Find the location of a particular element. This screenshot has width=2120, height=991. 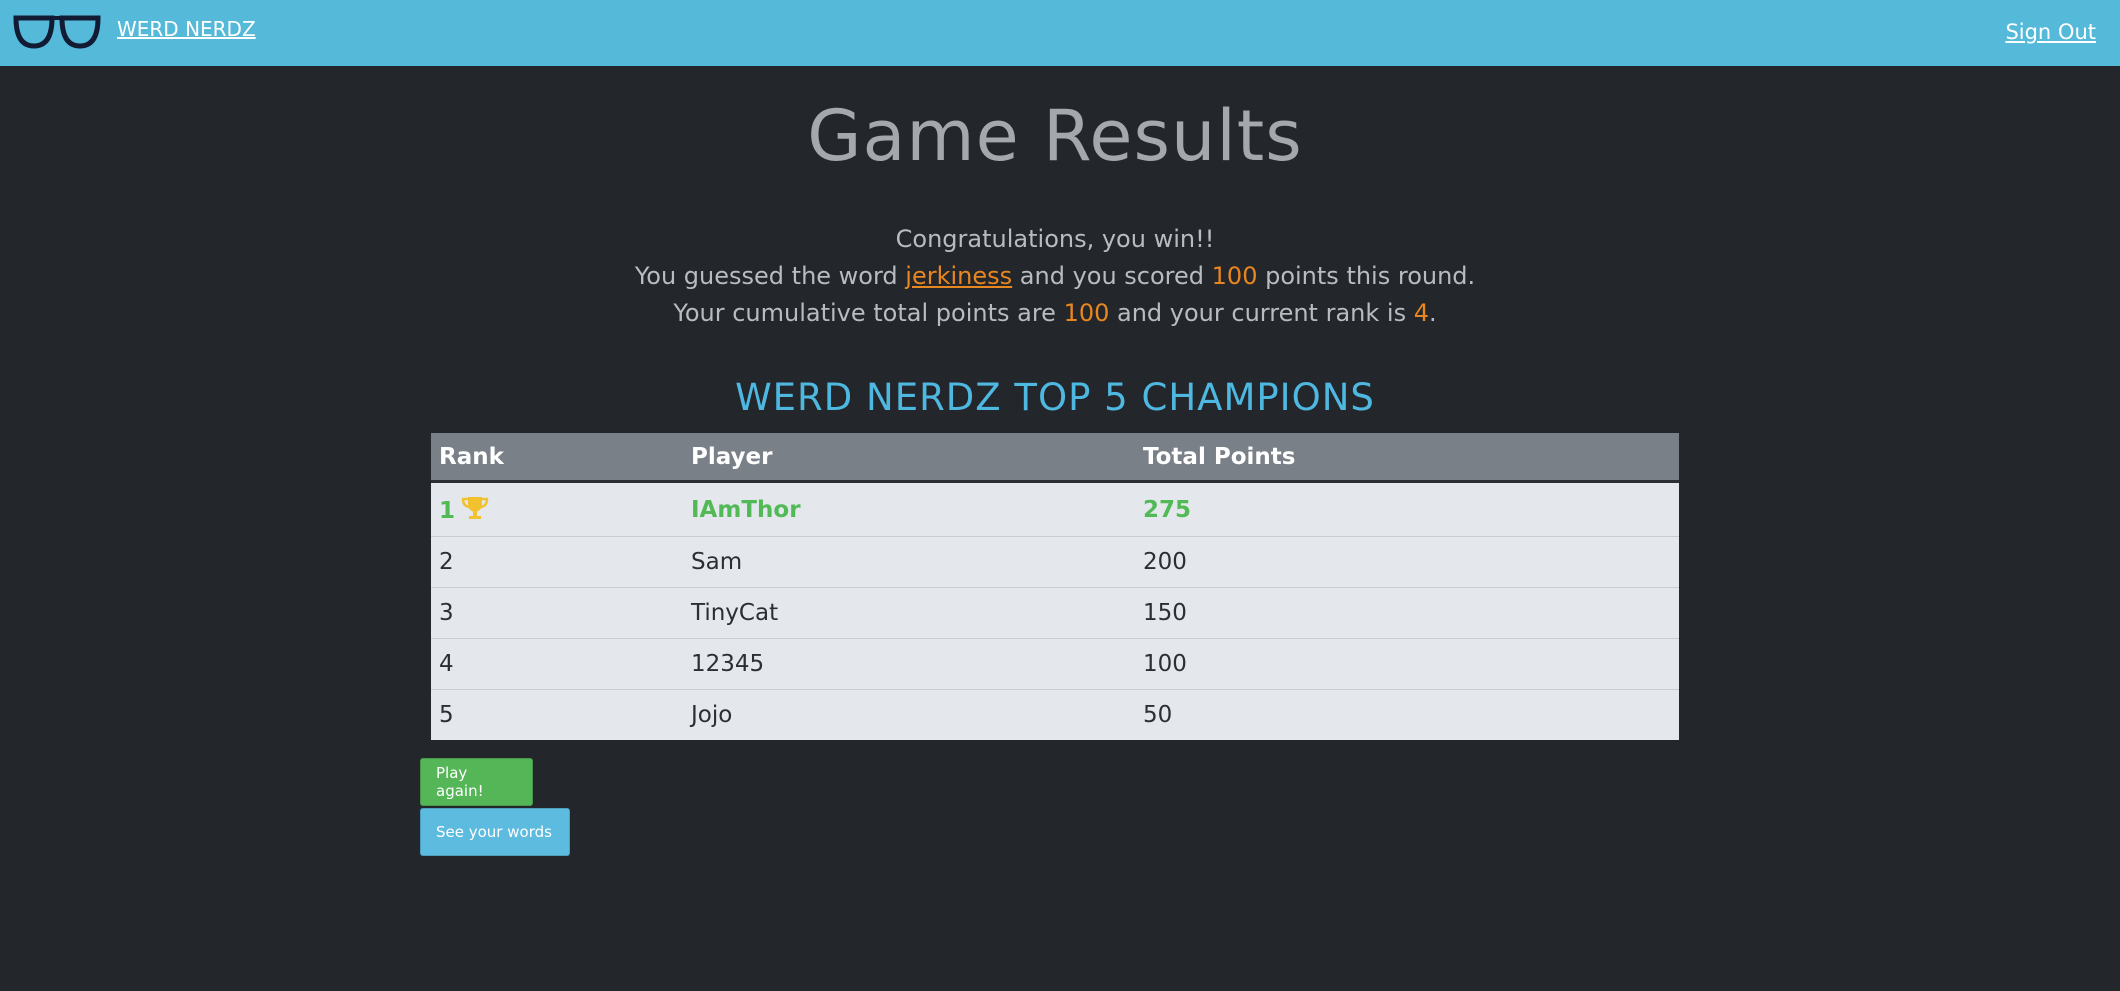

points-cell: 150 is located at coordinates (1407, 613).